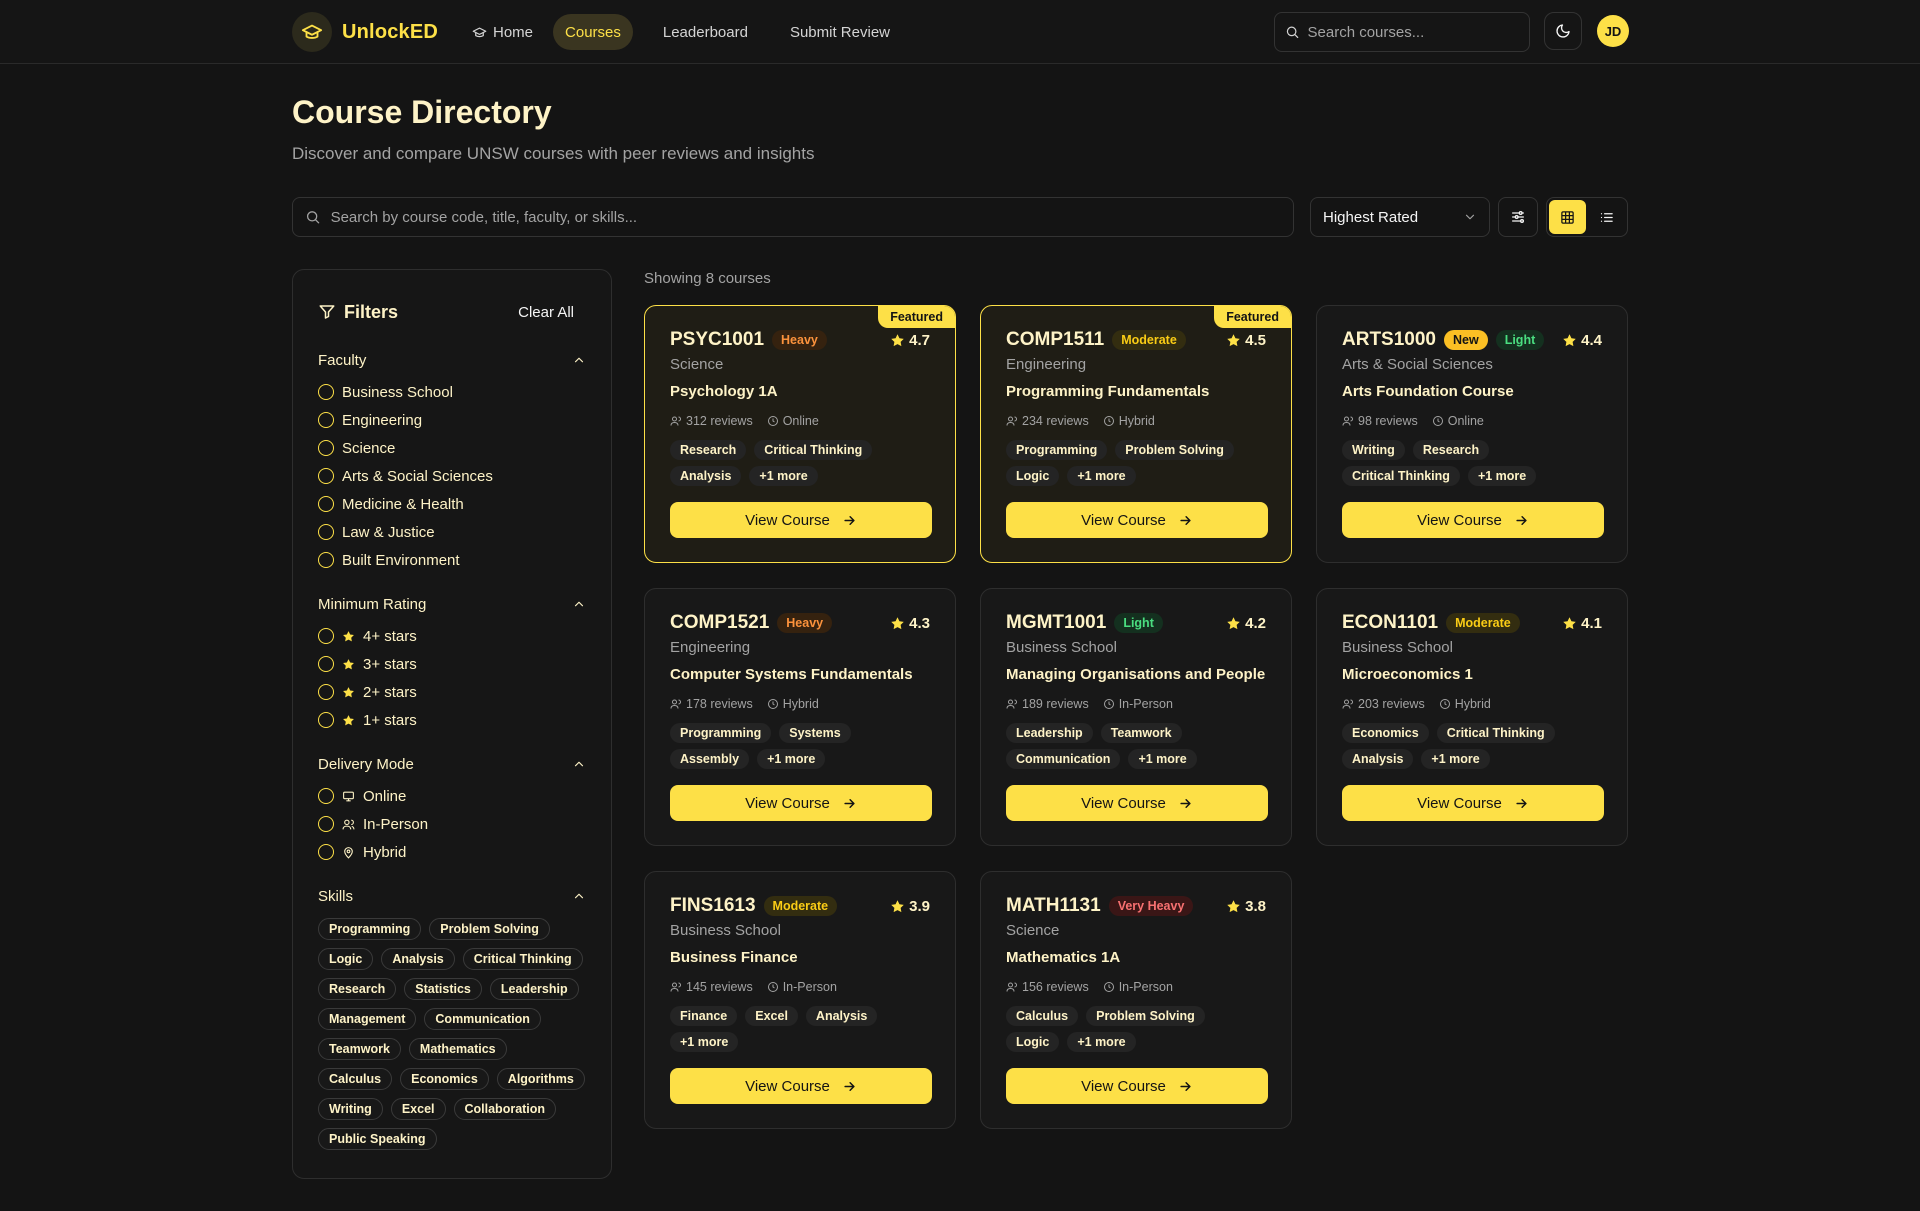  I want to click on list-view-button, so click(1606, 217).